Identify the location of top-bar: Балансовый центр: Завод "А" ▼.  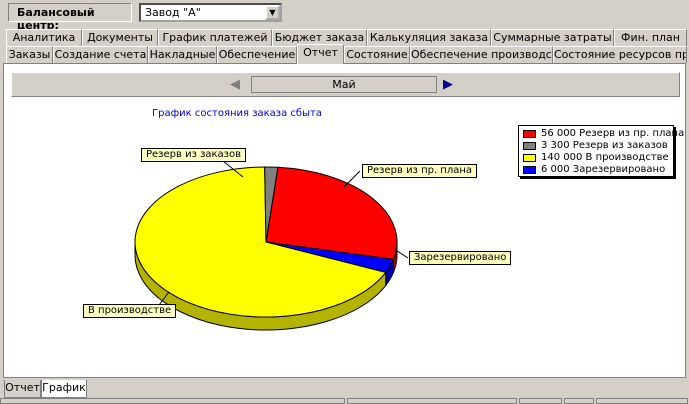
(344, 16).